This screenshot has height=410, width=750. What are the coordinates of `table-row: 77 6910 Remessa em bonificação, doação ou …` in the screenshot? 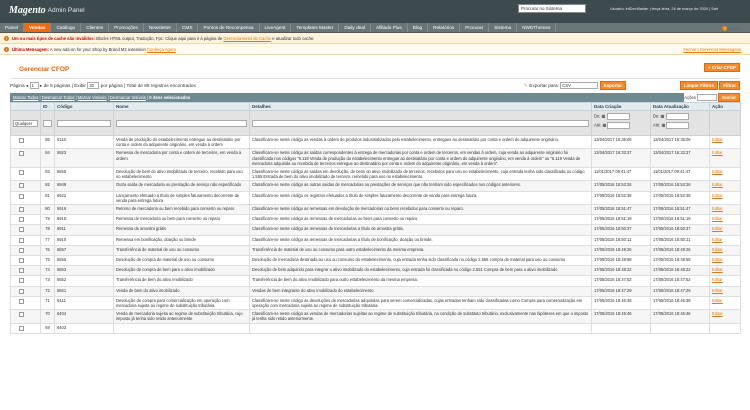 It's located at (375, 240).